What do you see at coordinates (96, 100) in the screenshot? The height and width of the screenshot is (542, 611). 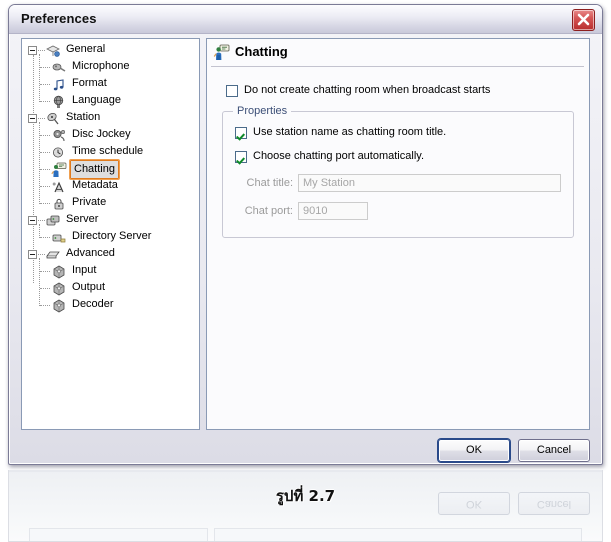 I see `tree-item-label: Language` at bounding box center [96, 100].